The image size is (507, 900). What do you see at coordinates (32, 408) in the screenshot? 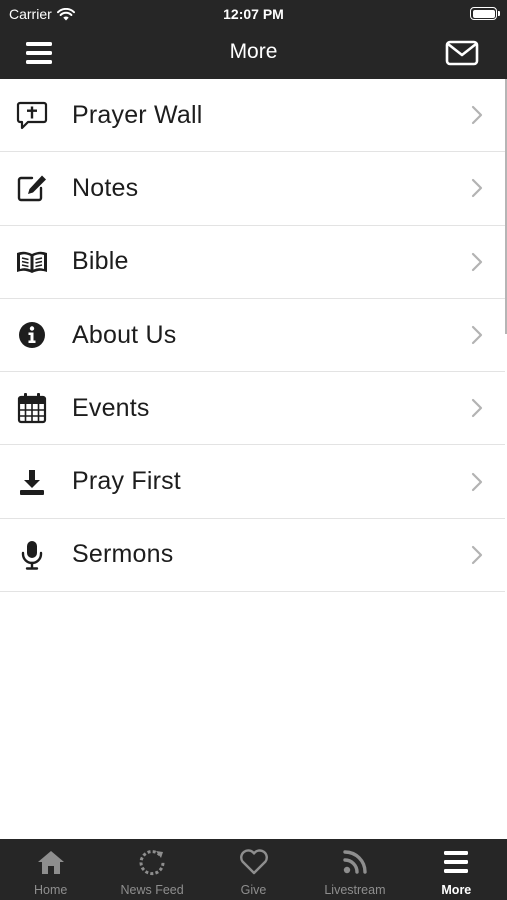
I see `calendar-icon` at bounding box center [32, 408].